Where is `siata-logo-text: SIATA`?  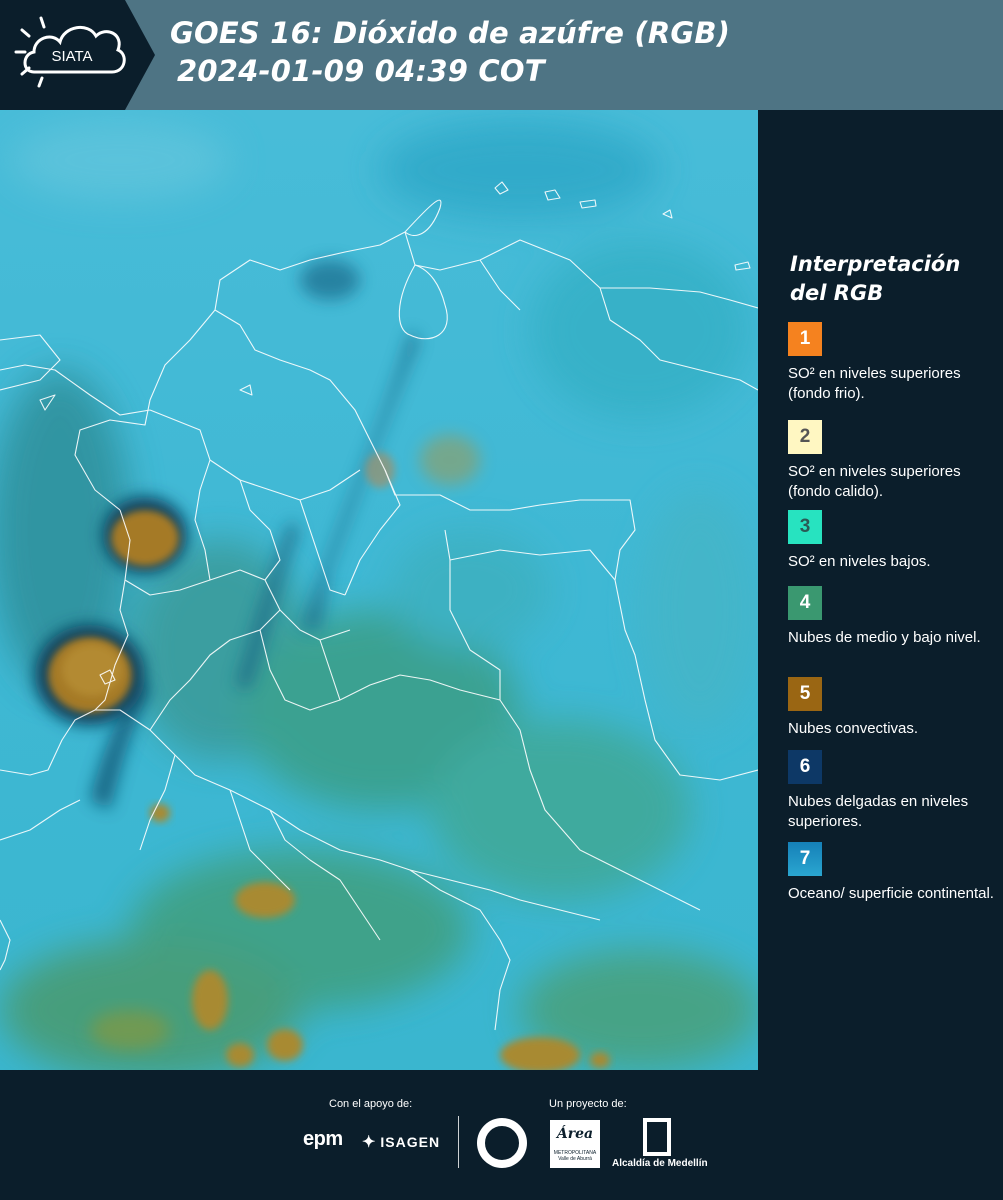
siata-logo-text: SIATA is located at coordinates (71, 56).